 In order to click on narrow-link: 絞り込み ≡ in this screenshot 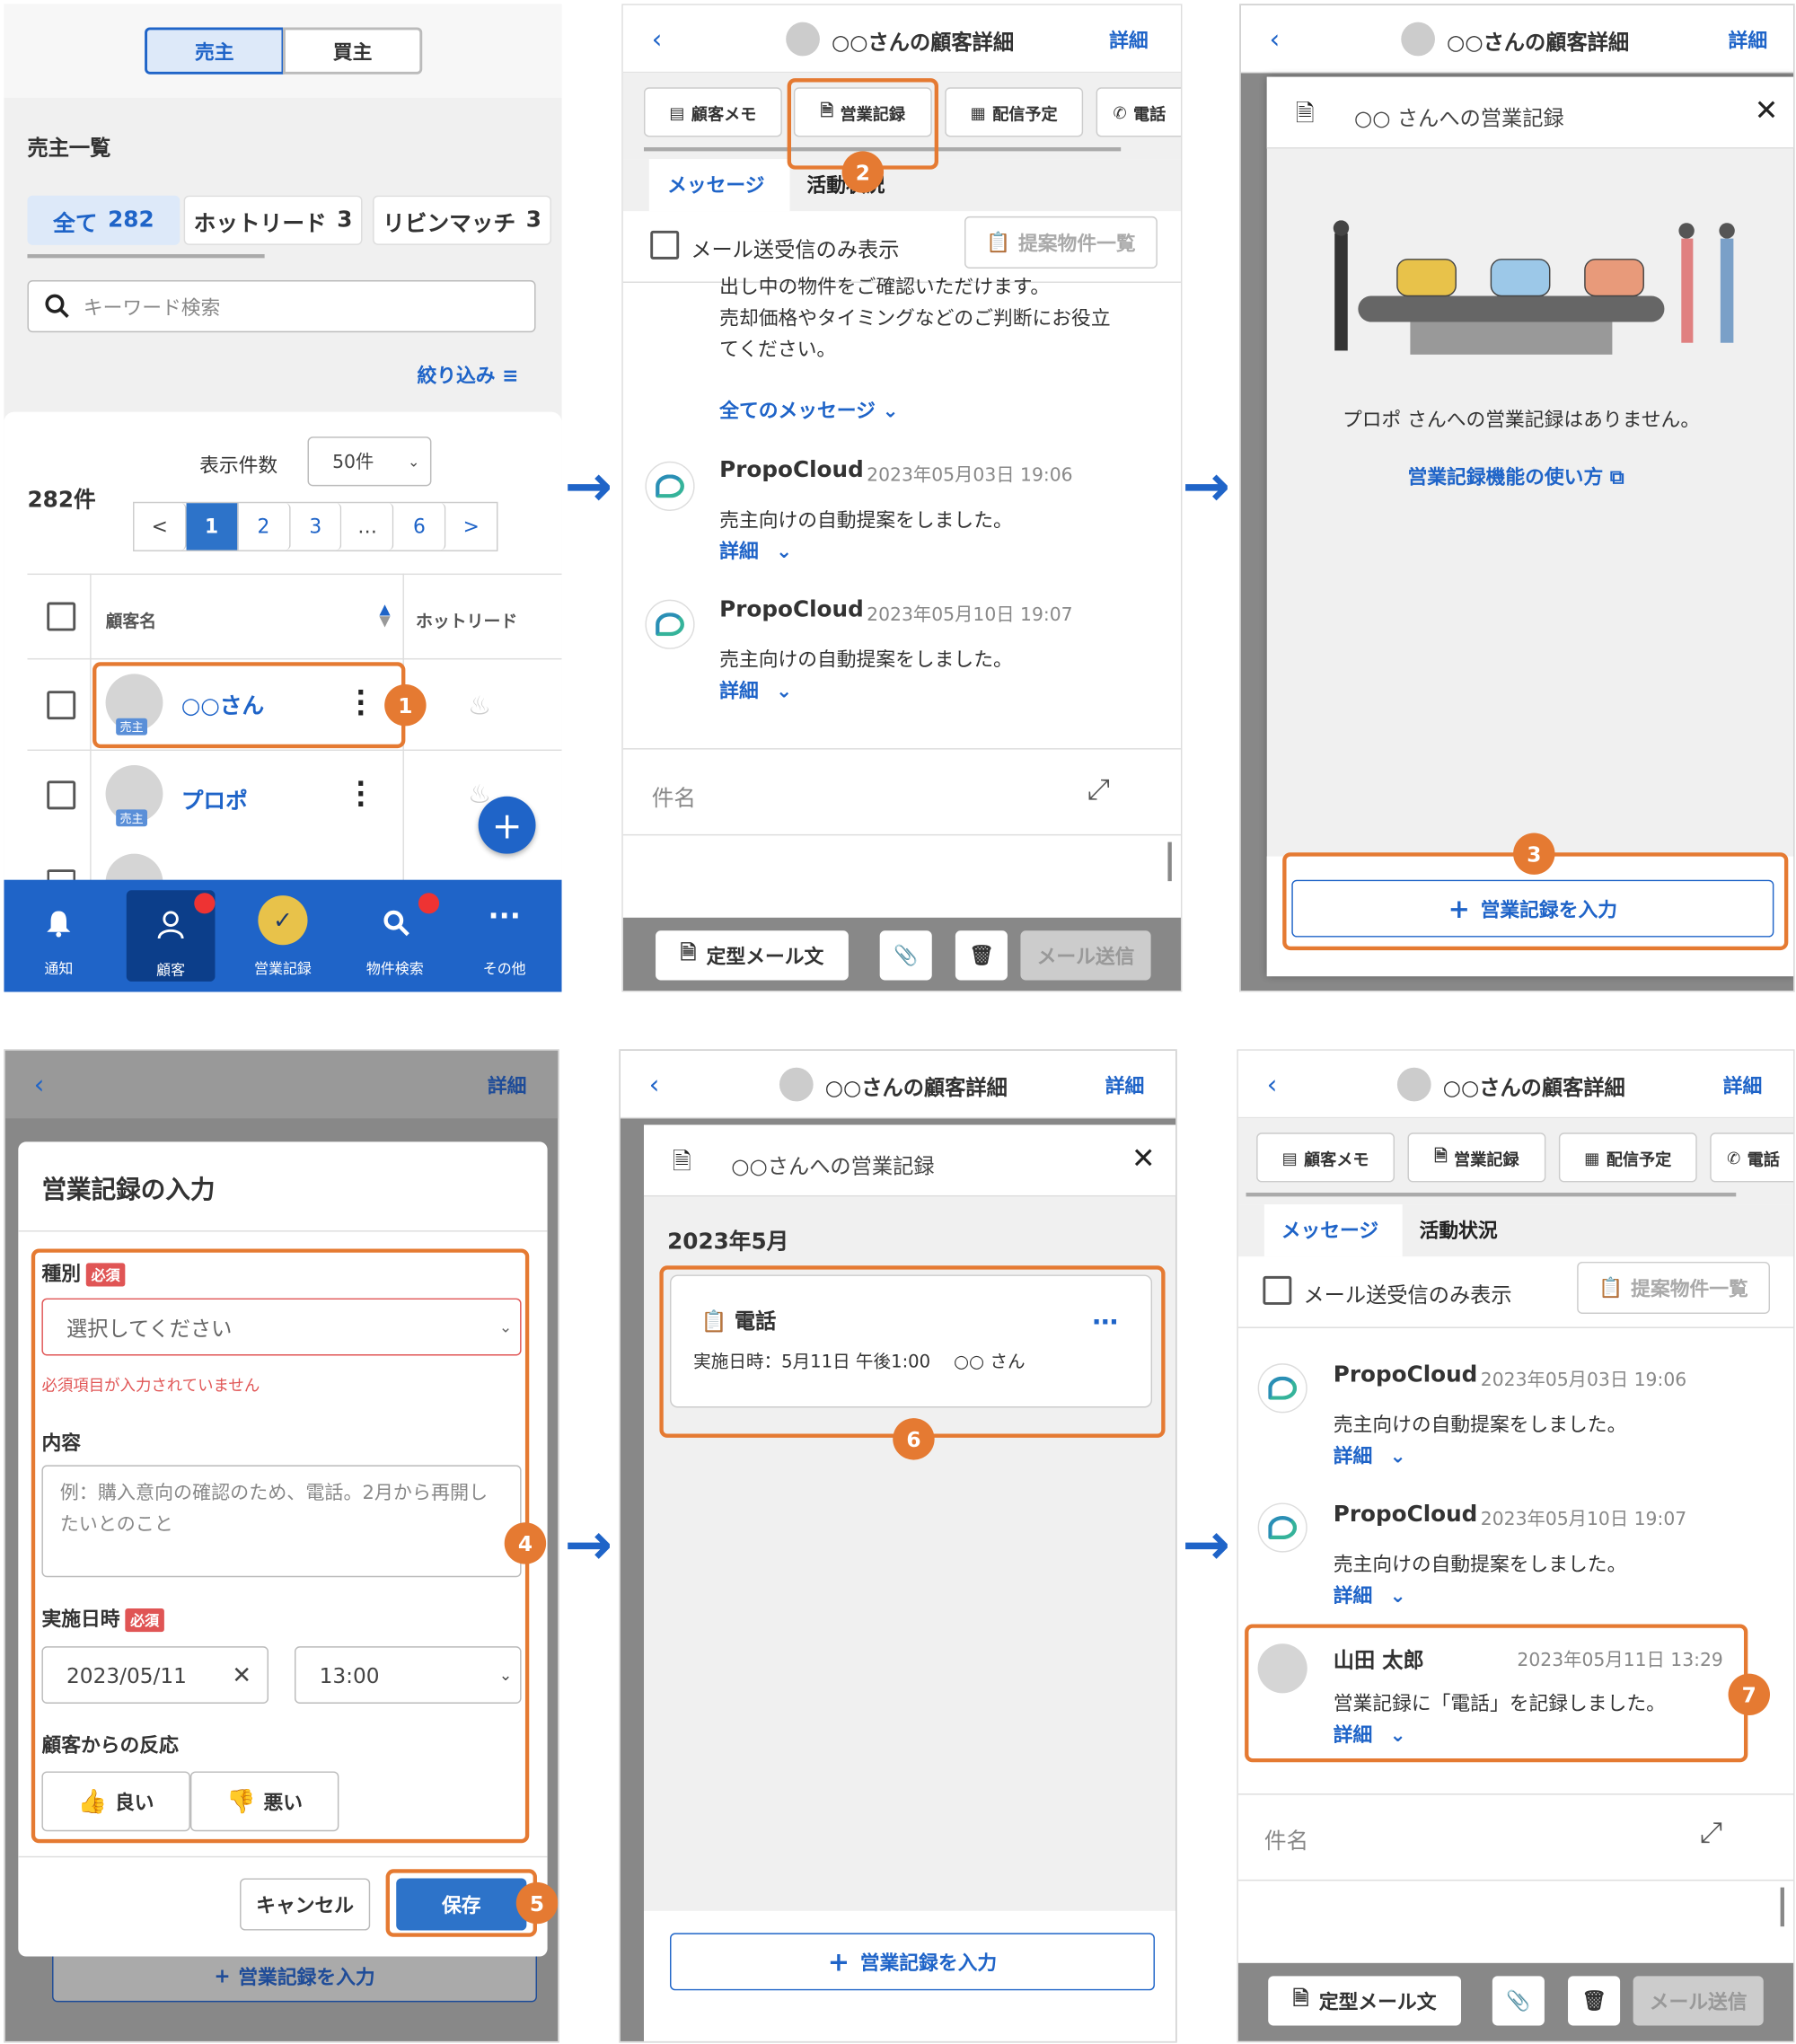, I will do `click(467, 374)`.